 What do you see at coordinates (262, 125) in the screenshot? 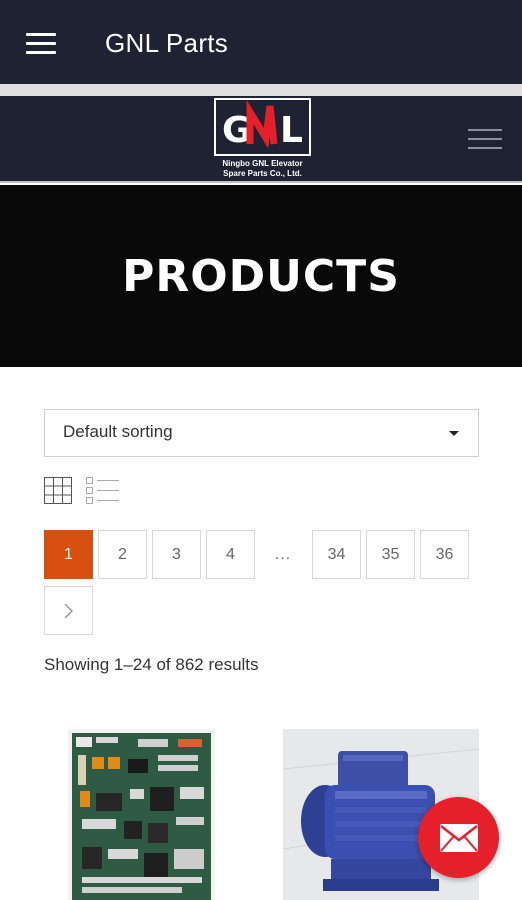
I see `gnl-logo-icon: G L` at bounding box center [262, 125].